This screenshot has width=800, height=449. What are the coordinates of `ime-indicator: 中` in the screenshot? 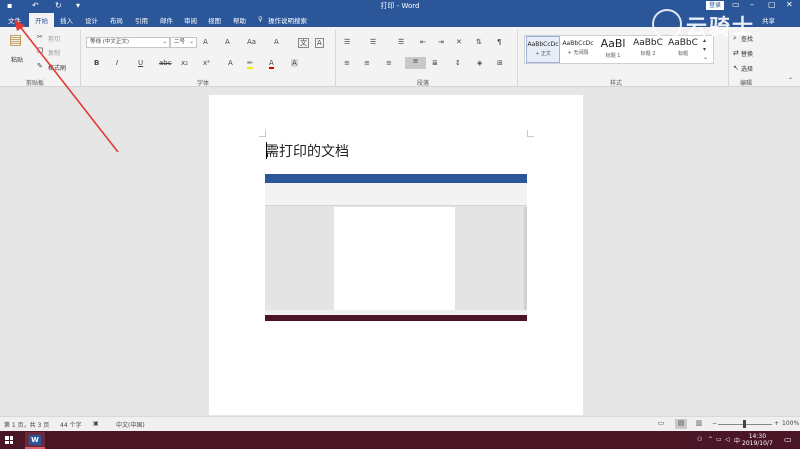 It's located at (737, 440).